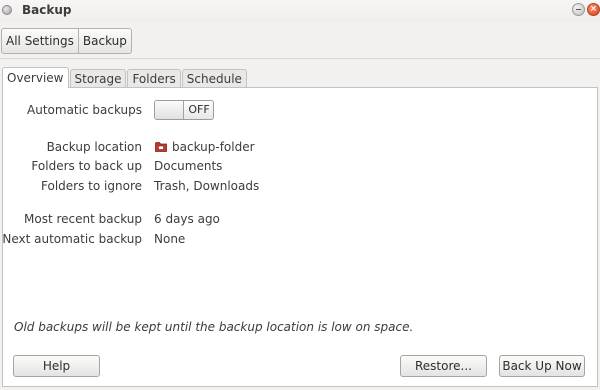  Describe the element at coordinates (170, 239) in the screenshot. I see `next-automatic-backup-value: None` at that location.